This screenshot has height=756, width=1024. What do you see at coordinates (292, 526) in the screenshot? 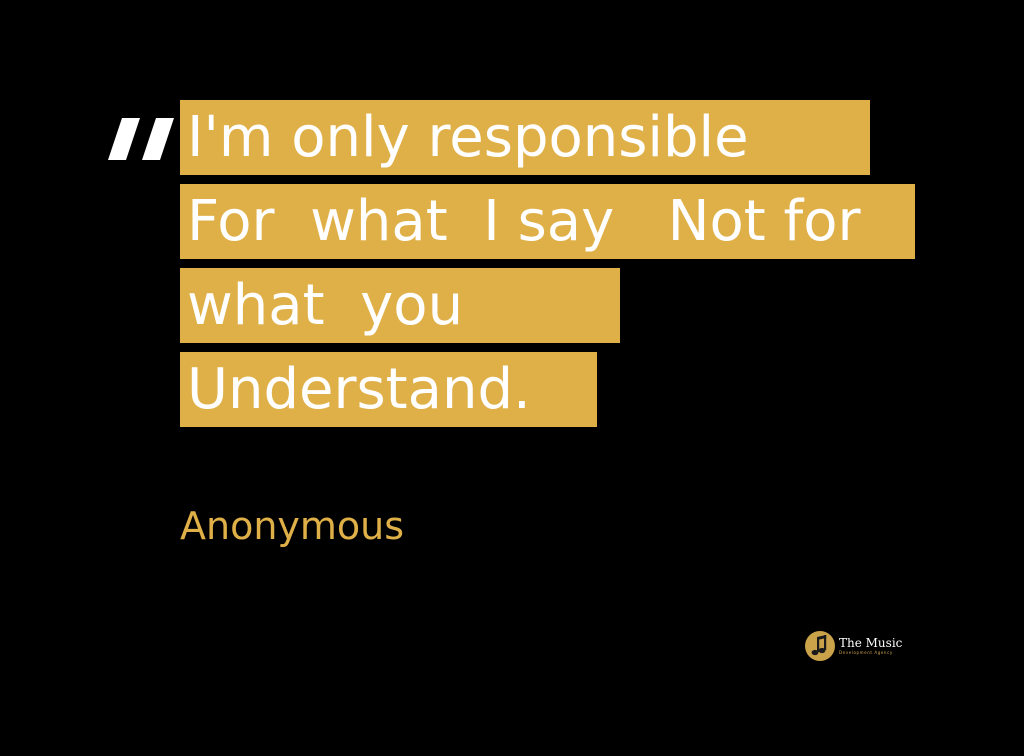
I see `quote-attribution: Anonymous` at bounding box center [292, 526].